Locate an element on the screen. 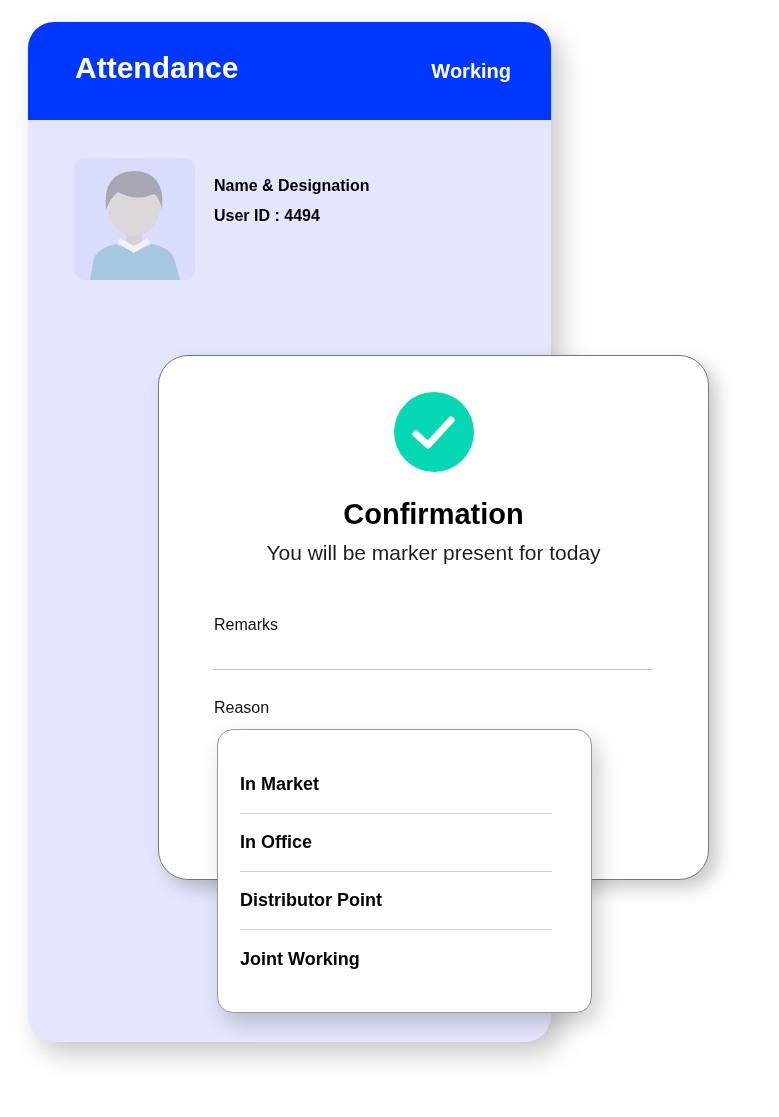 The height and width of the screenshot is (1117, 779). field-label: Remarks is located at coordinates (245, 625).